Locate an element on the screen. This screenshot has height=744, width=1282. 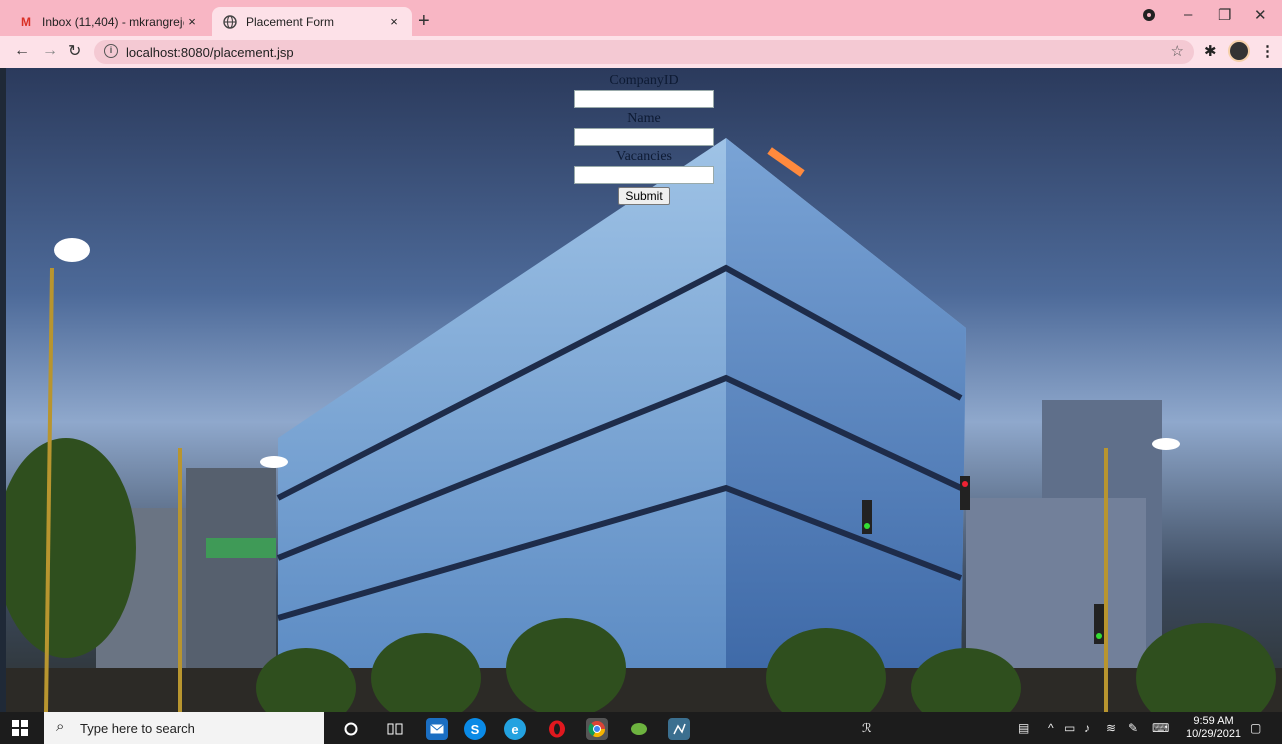
extensions-puzzle-icon: ✱ is located at coordinates (1210, 51).